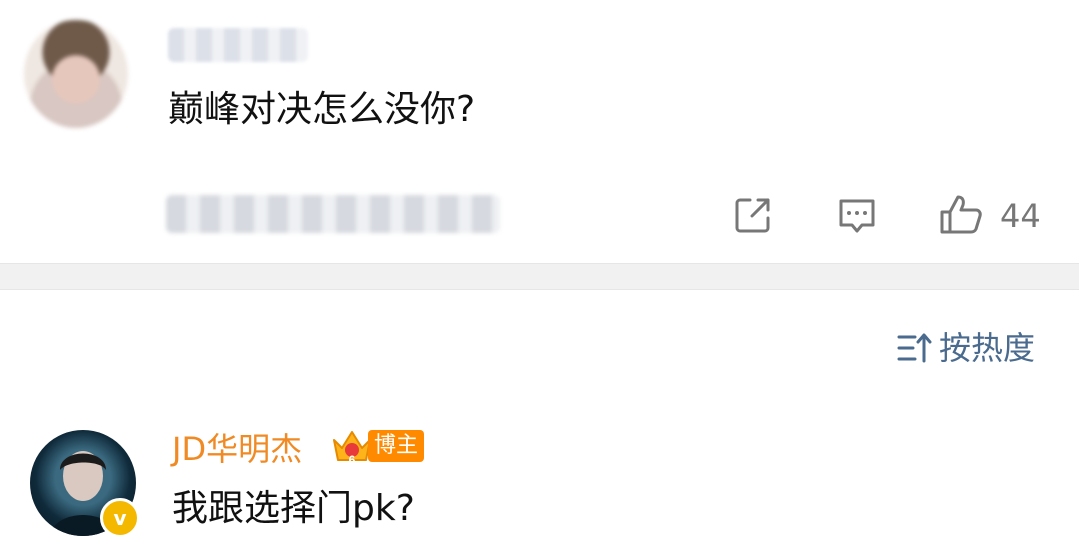 This screenshot has width=1079, height=555. I want to click on verified-icon: v, so click(120, 518).